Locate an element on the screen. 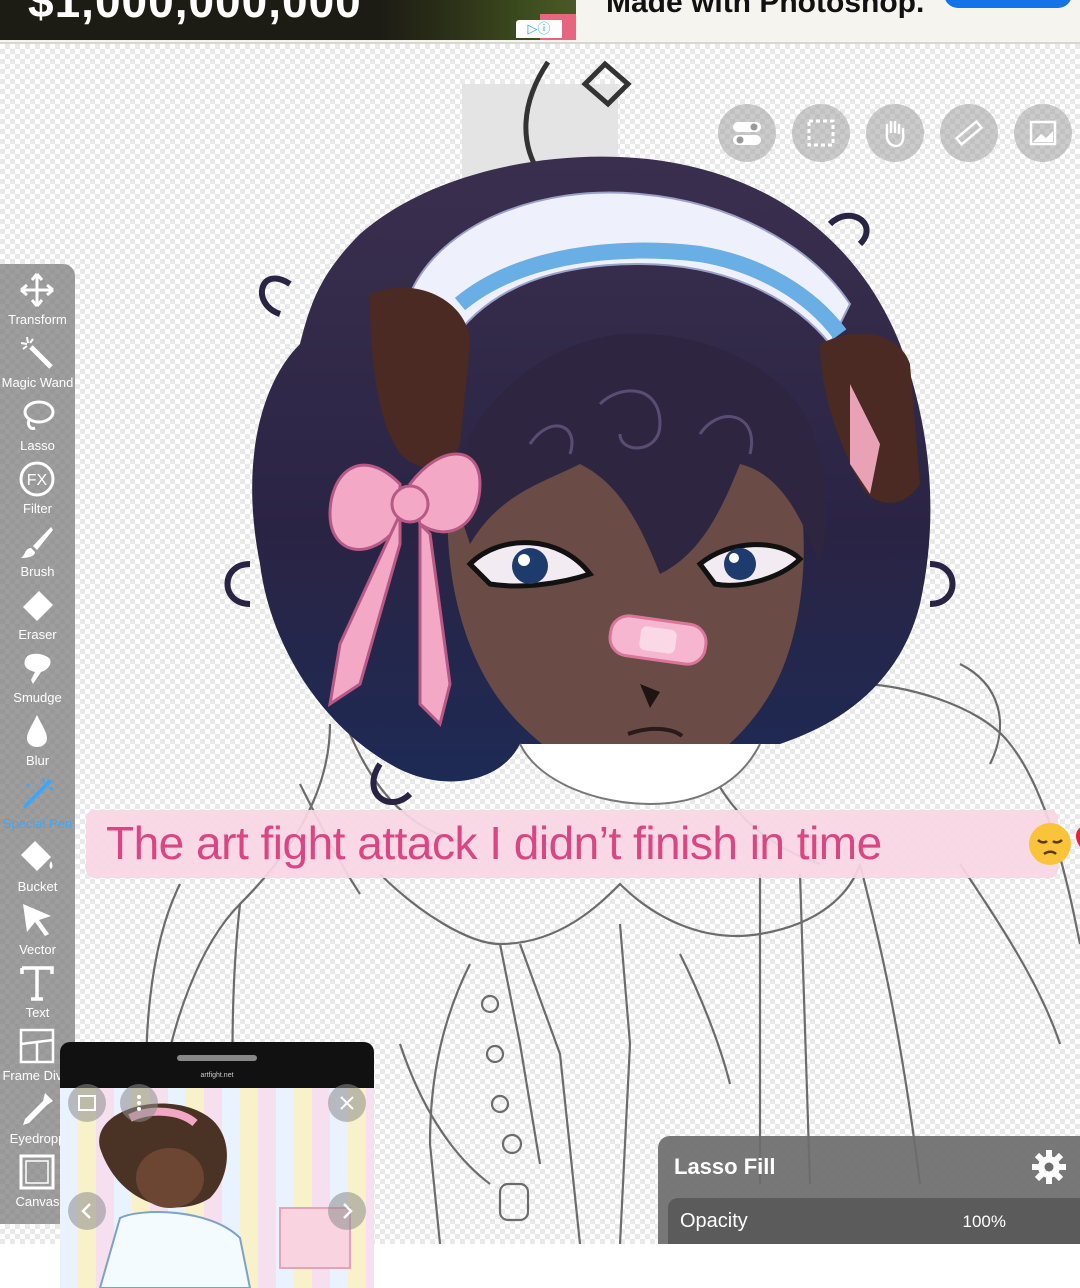  tool-label: Filter is located at coordinates (37, 508).